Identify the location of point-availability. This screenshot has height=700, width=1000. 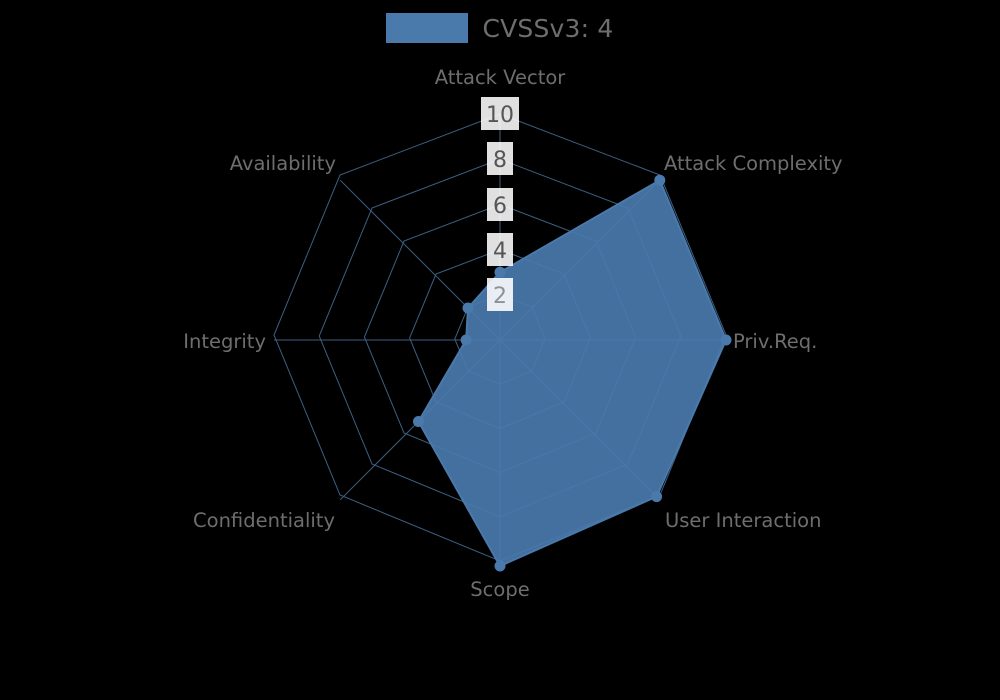
(468, 308).